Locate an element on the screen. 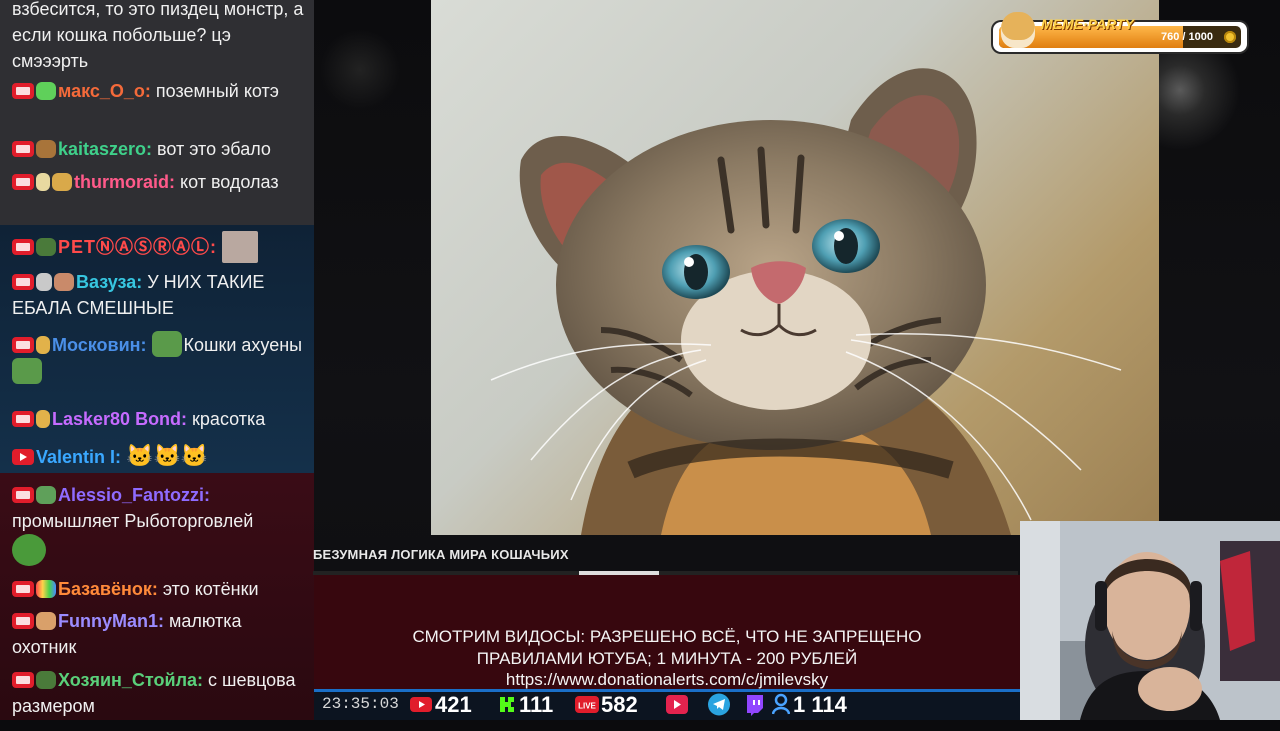  kick-icon is located at coordinates (507, 704).